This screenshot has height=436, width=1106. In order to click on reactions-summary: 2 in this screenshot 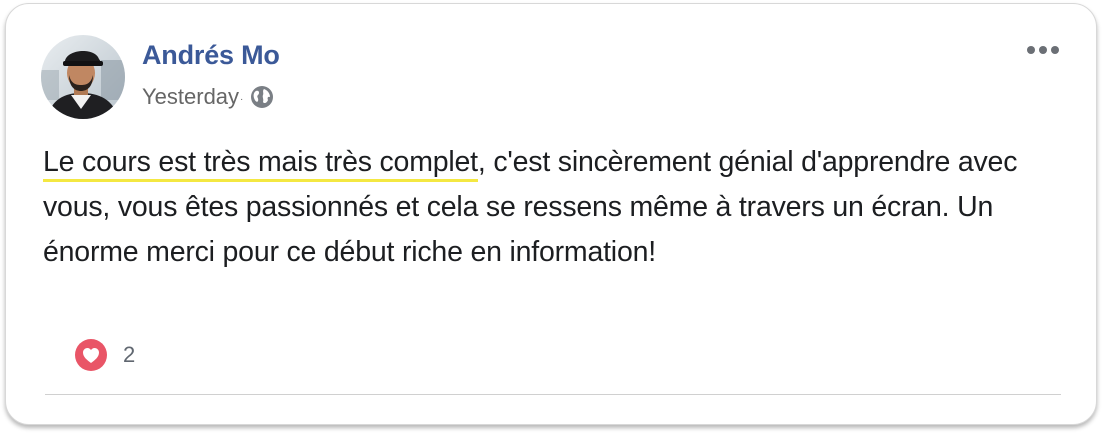, I will do `click(105, 355)`.